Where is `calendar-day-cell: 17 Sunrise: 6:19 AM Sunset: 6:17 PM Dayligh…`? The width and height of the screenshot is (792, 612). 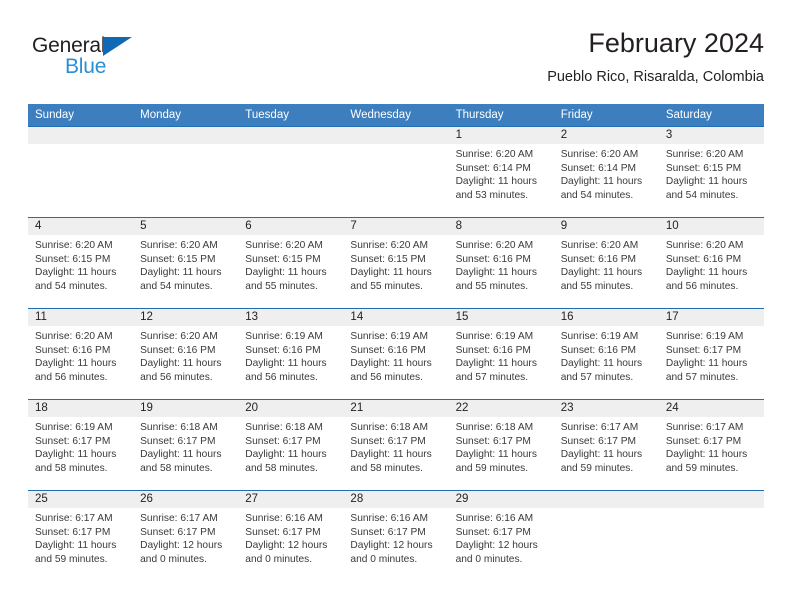
calendar-day-cell: 17 Sunrise: 6:19 AM Sunset: 6:17 PM Dayligh… is located at coordinates (711, 354).